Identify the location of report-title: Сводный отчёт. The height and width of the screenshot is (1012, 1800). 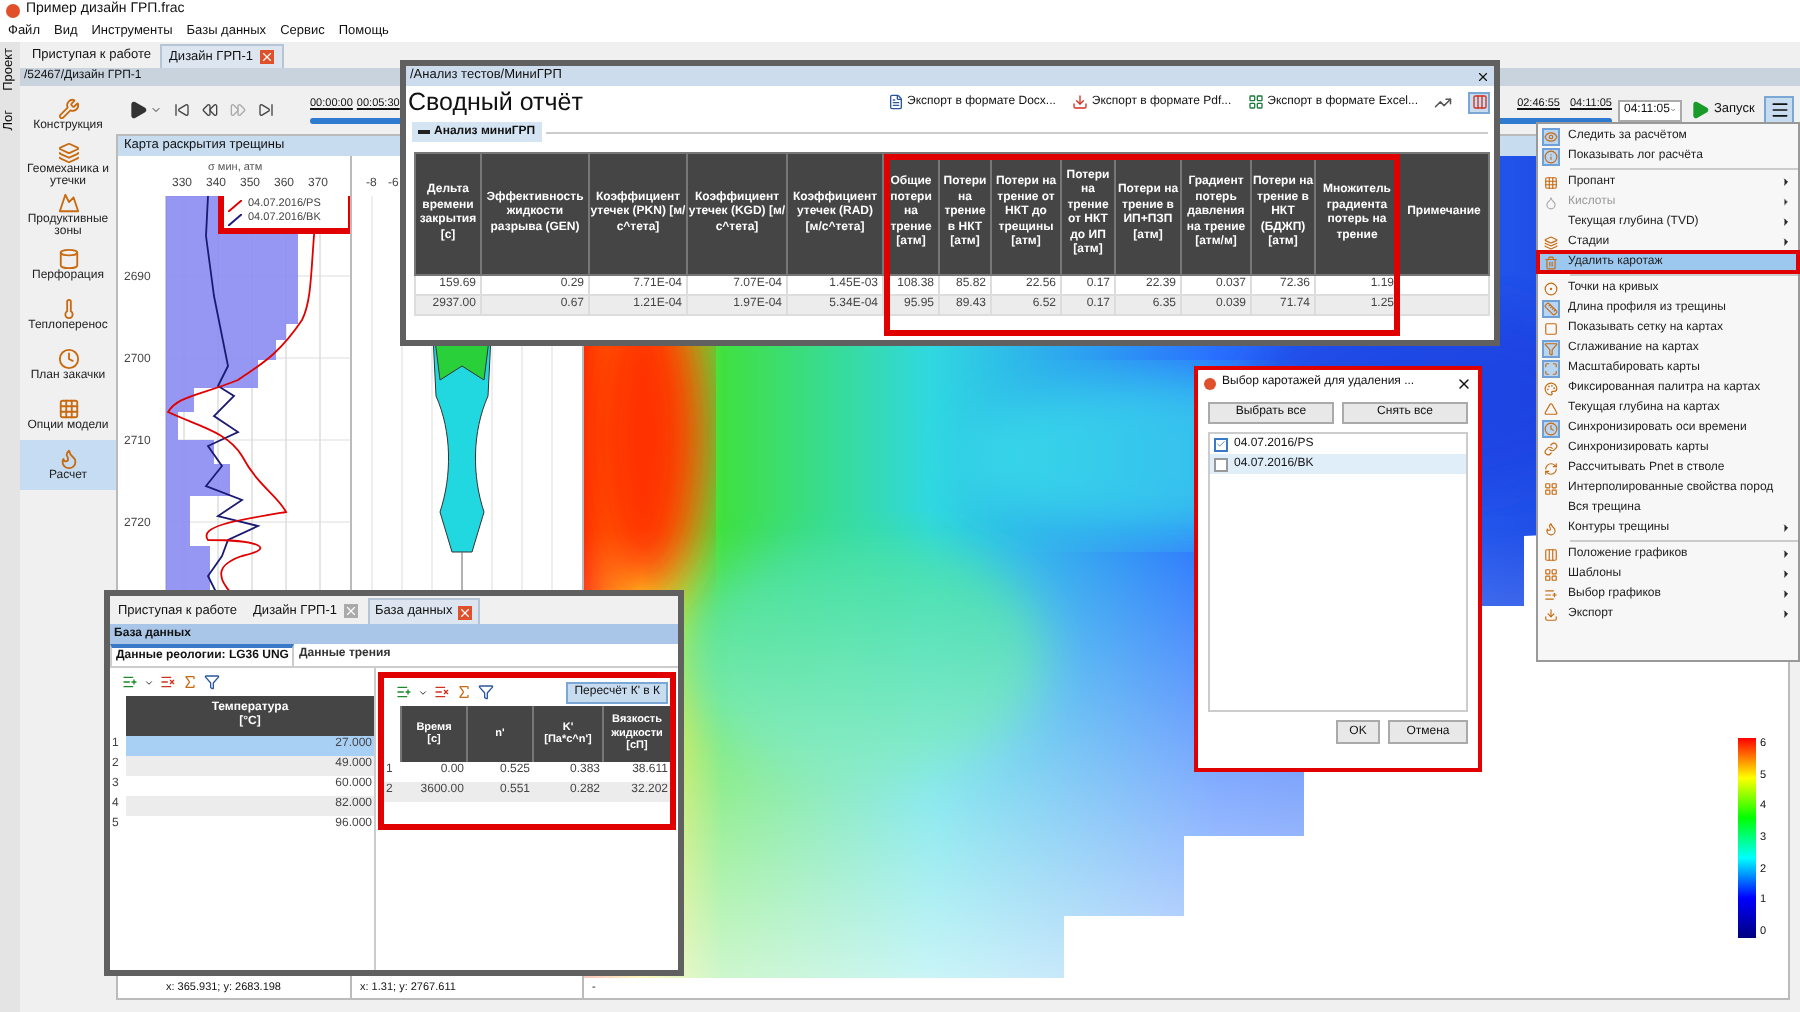
(494, 102).